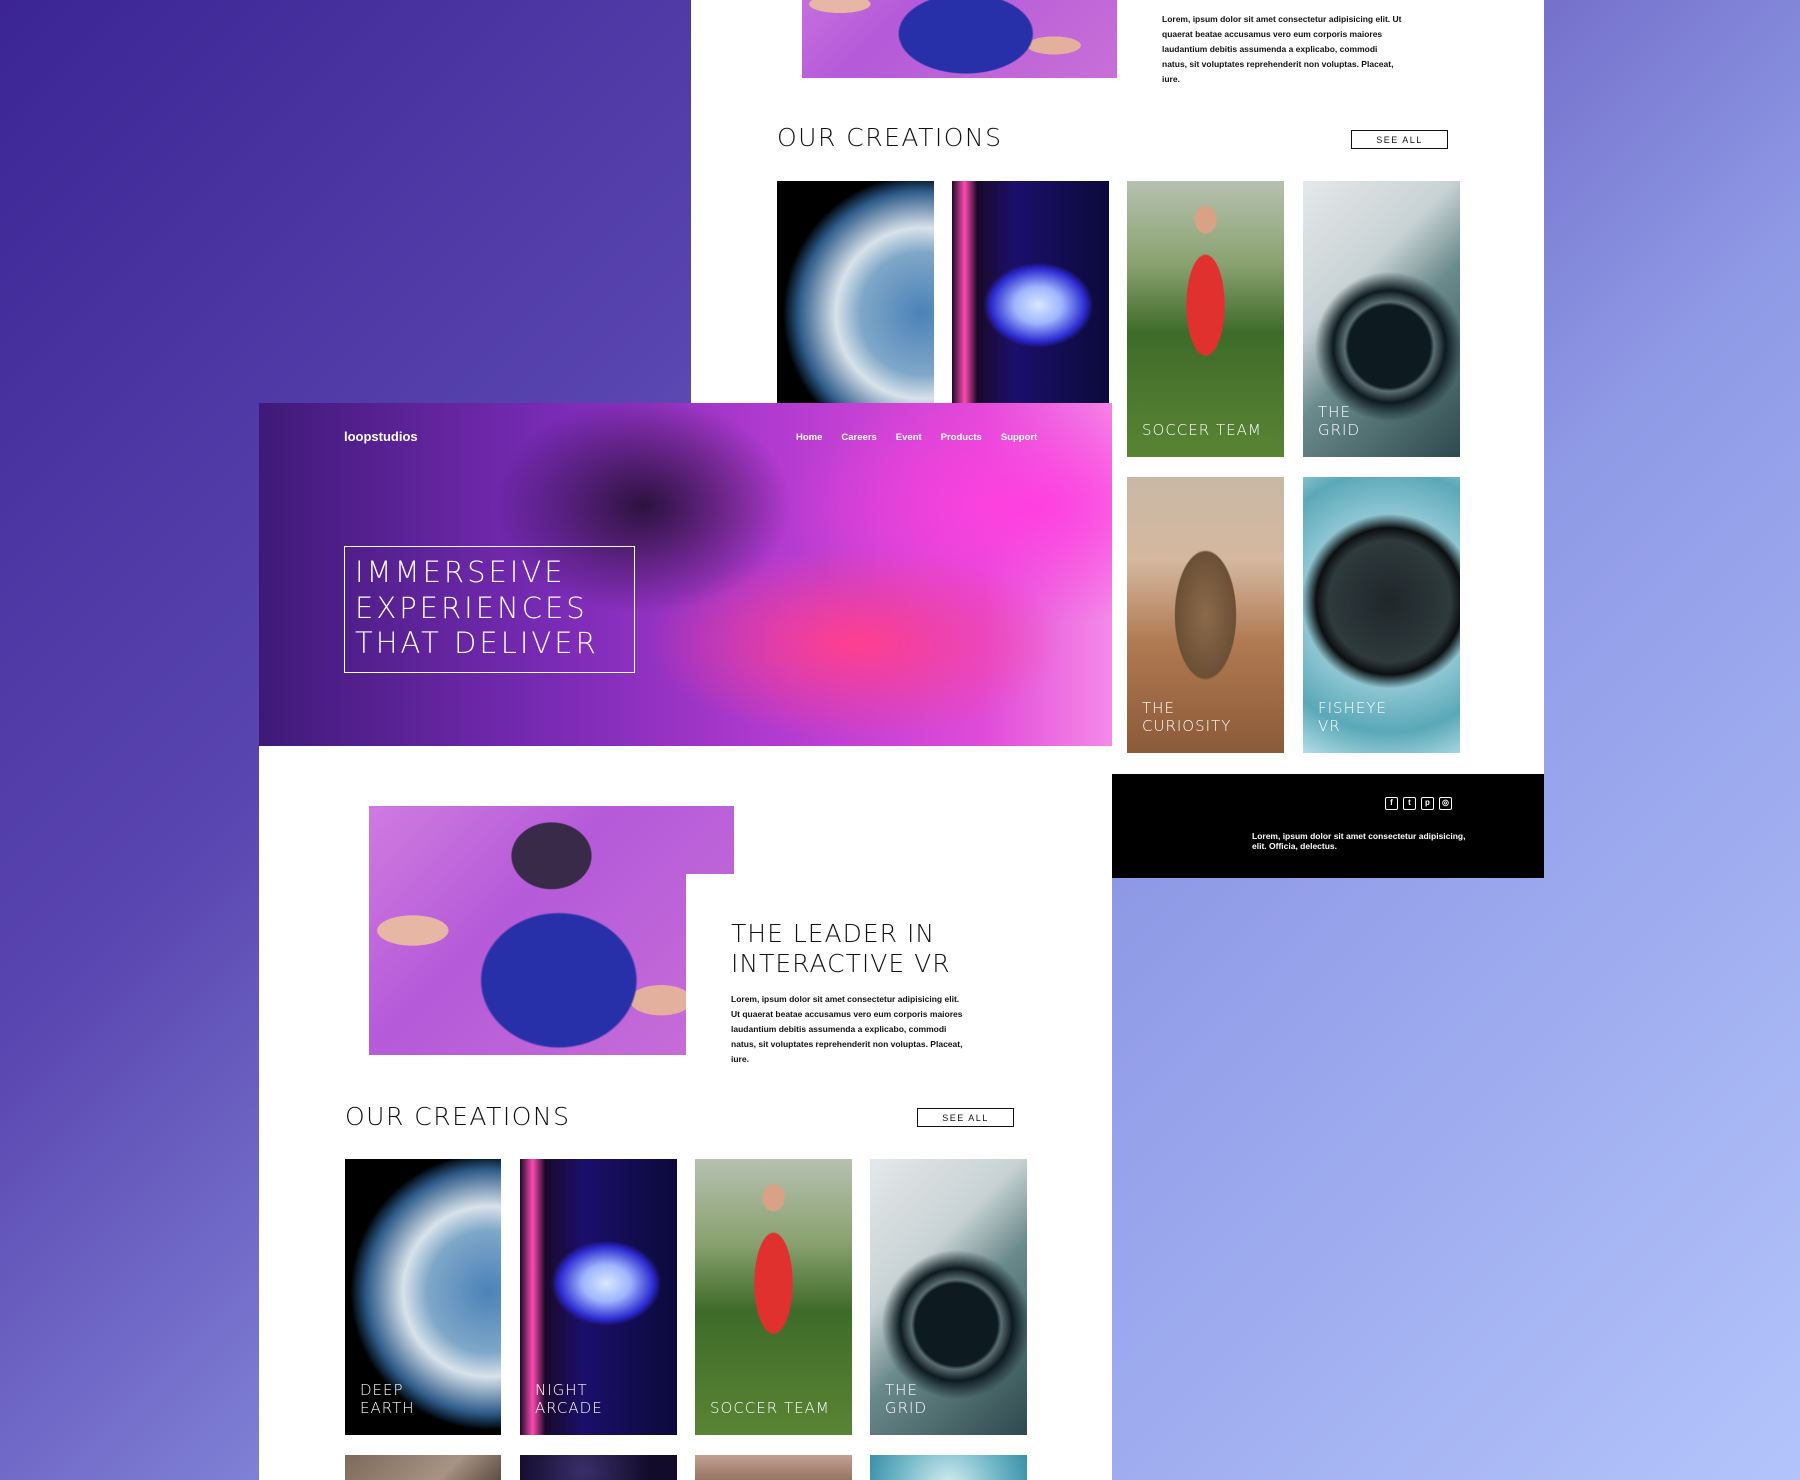  What do you see at coordinates (387, 1399) in the screenshot?
I see `card-title: DEEP EARTH` at bounding box center [387, 1399].